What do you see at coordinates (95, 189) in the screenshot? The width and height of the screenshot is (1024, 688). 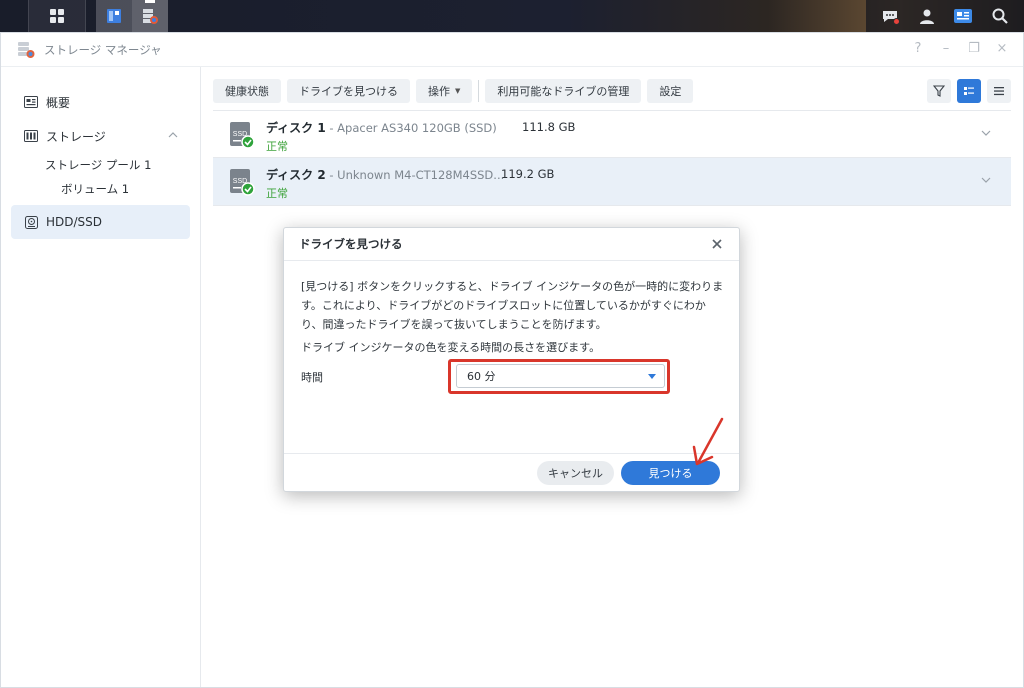 I see `sidebar-item-label: ボリューム 1` at bounding box center [95, 189].